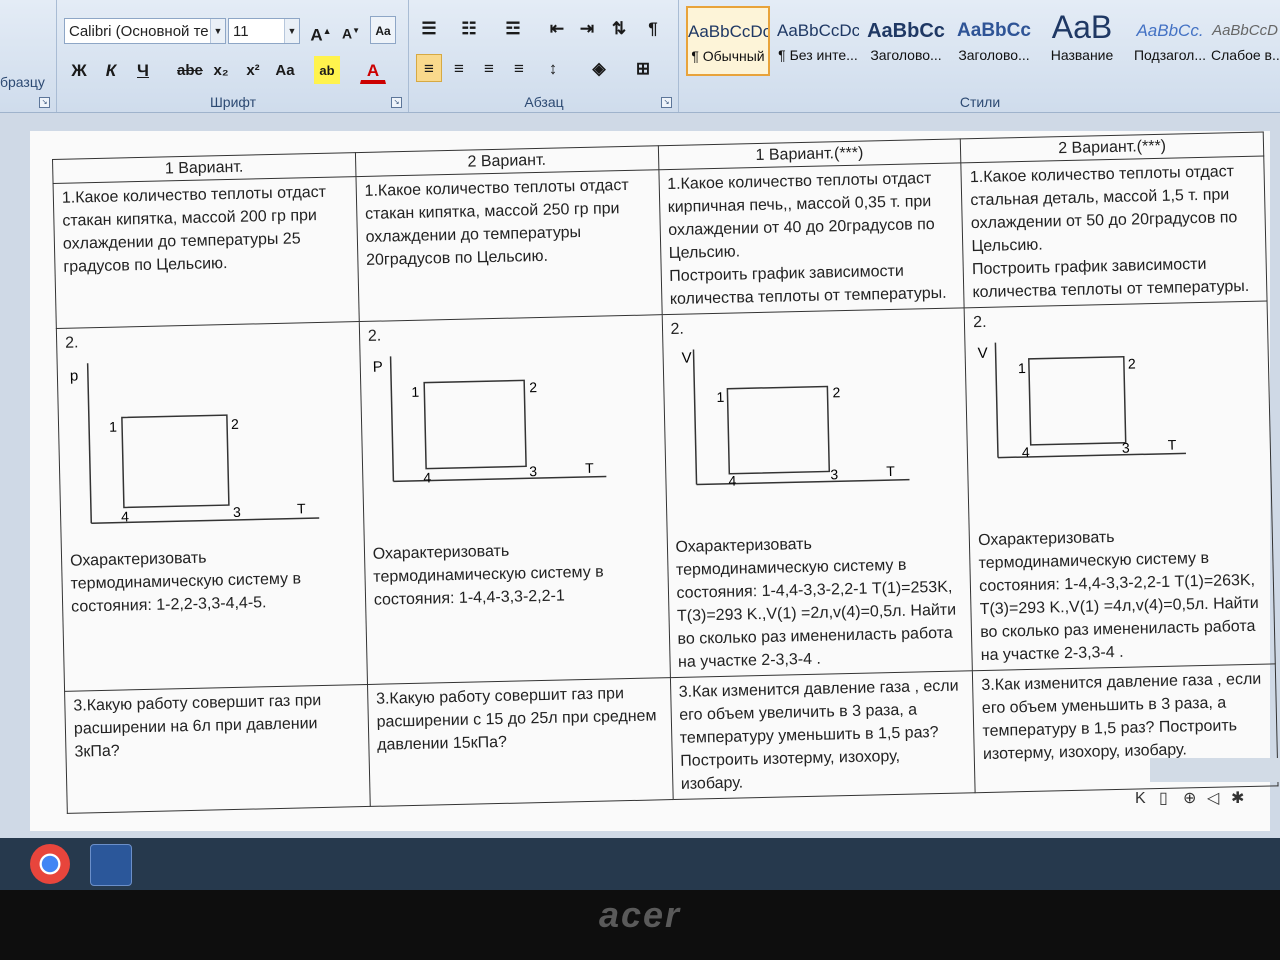  What do you see at coordinates (79, 70) in the screenshot?
I see `bold-button: Ж` at bounding box center [79, 70].